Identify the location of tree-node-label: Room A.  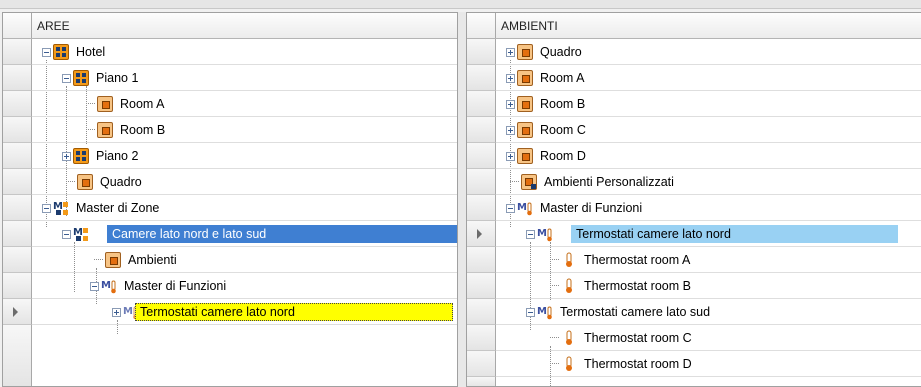
(142, 104).